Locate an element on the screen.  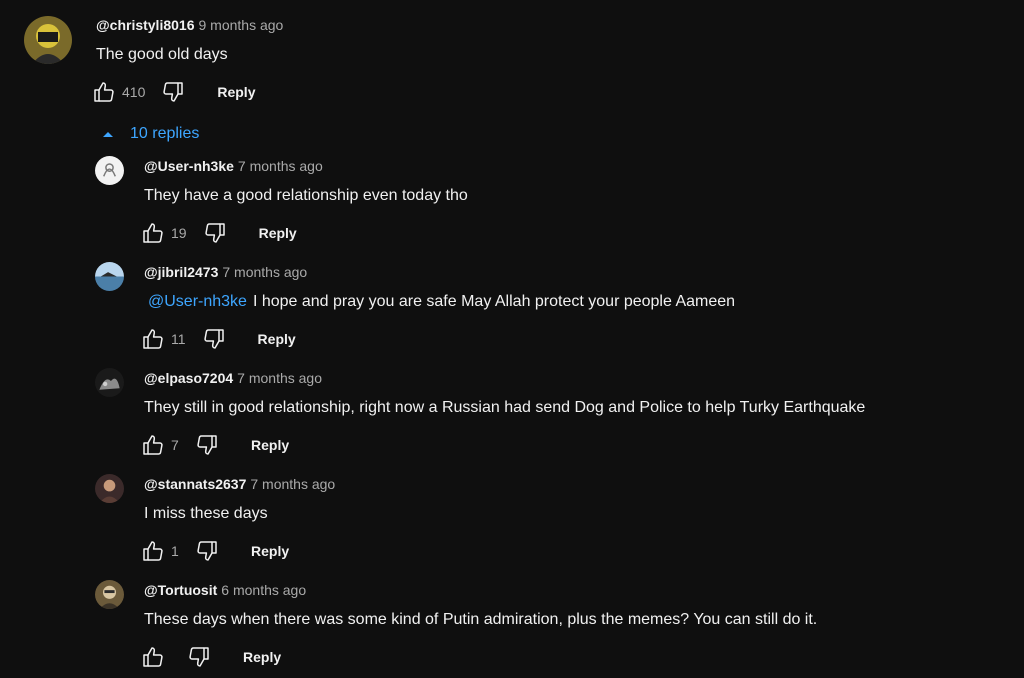
comment-text: I miss these days is located at coordinates (206, 513).